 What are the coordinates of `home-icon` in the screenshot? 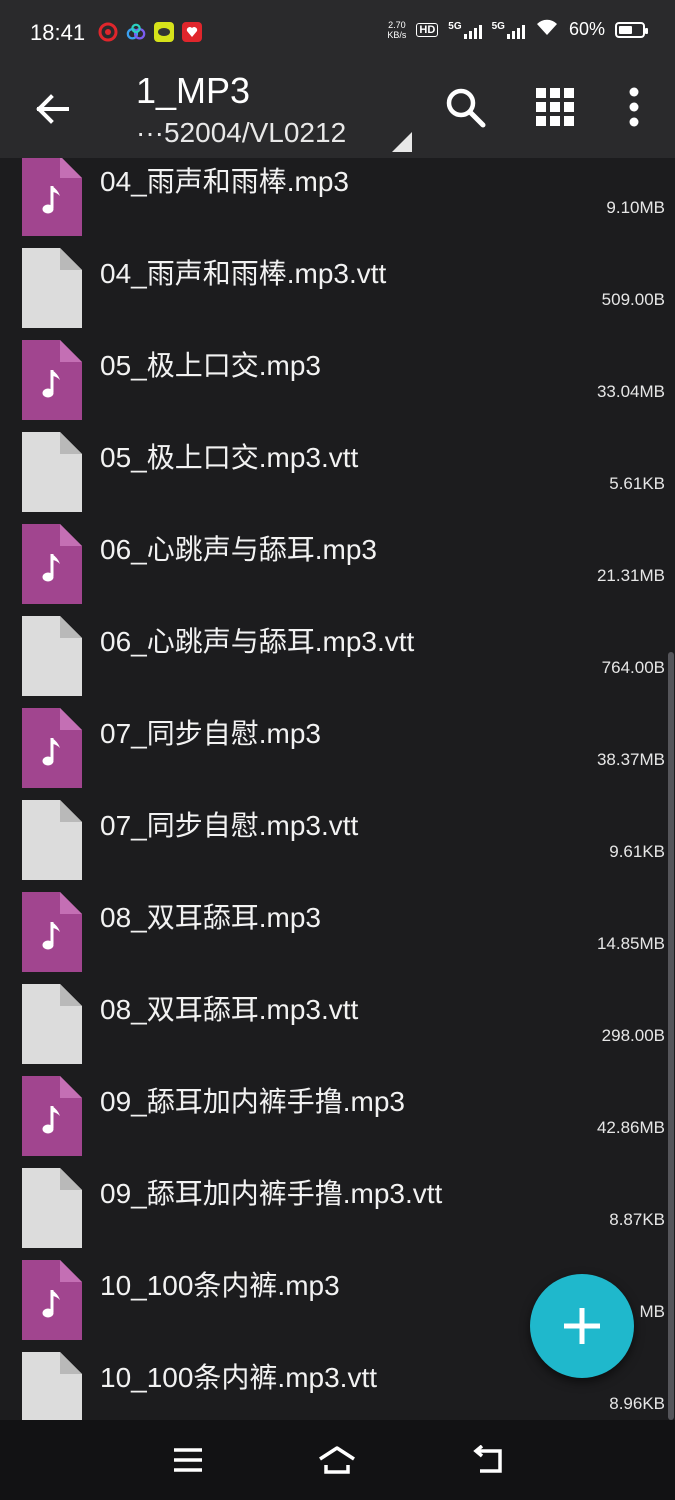 It's located at (337, 1460).